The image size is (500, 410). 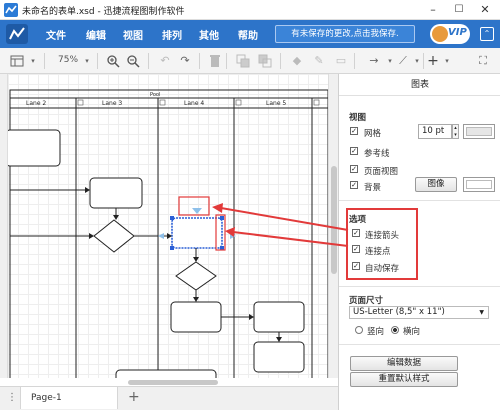 What do you see at coordinates (356, 266) in the screenshot?
I see `autosave-checkbox: ✓` at bounding box center [356, 266].